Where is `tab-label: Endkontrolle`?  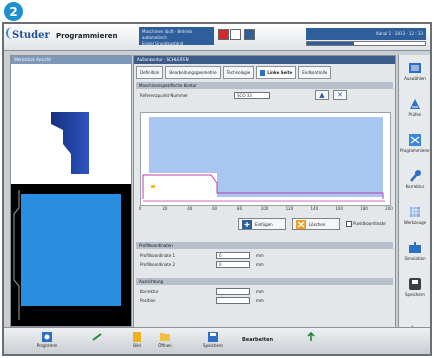 tab-label: Endkontrolle is located at coordinates (315, 72).